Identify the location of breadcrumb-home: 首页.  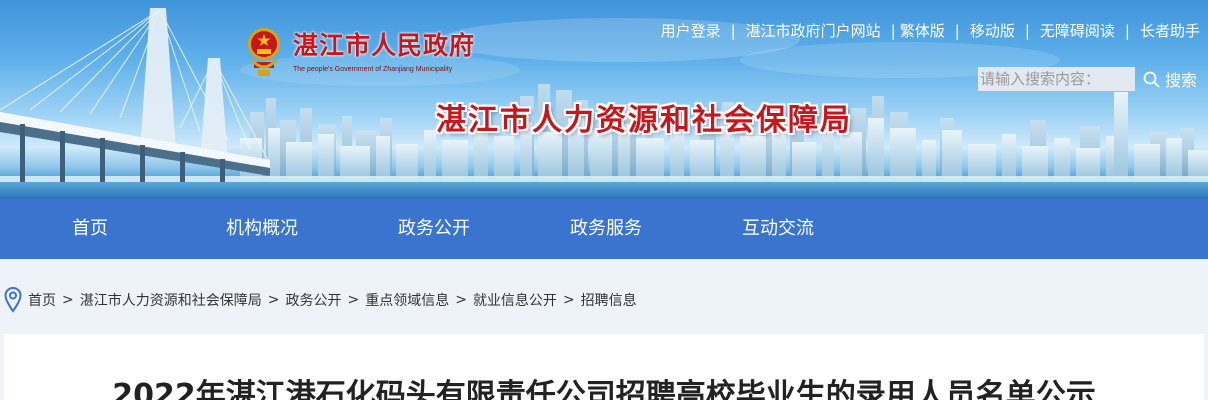
(42, 300).